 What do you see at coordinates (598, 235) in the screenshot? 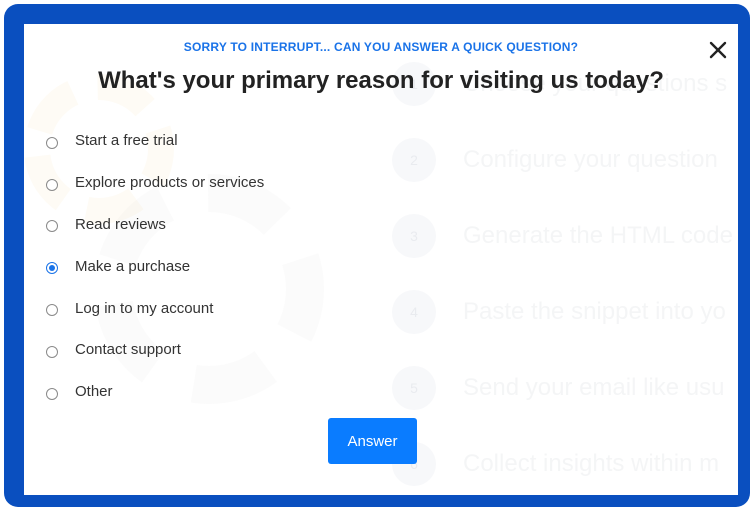
I see `background-step-text: Generate the HTML code` at bounding box center [598, 235].